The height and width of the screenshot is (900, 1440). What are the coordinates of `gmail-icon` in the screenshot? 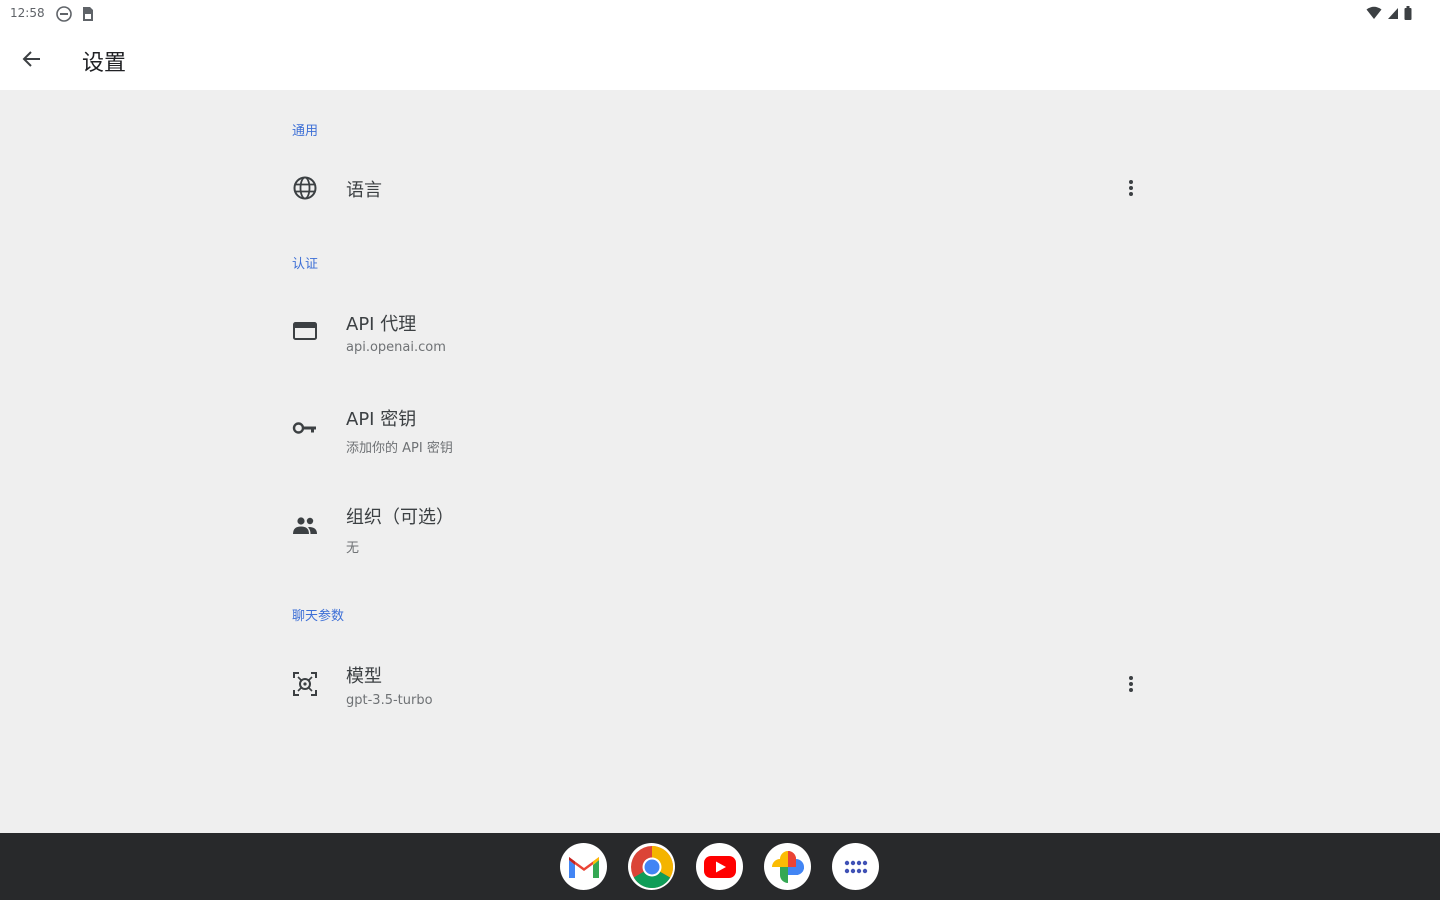 It's located at (583, 866).